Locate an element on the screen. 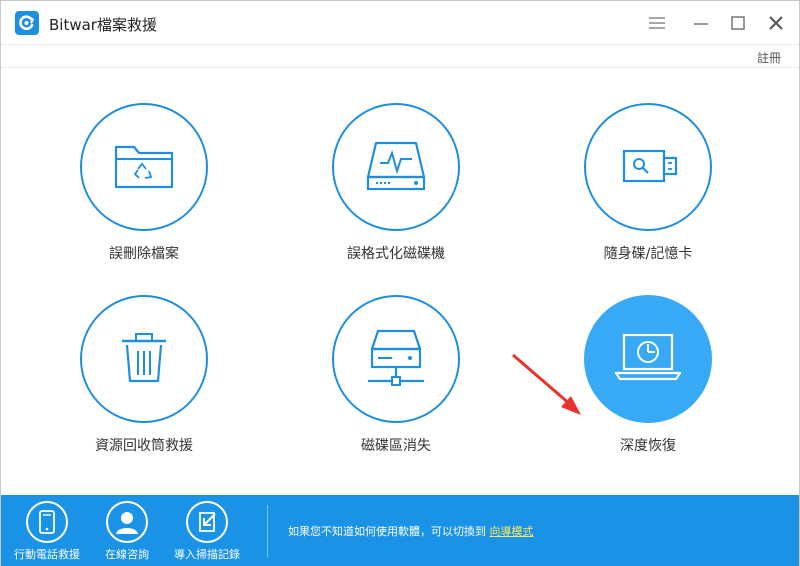 The image size is (800, 566). app-title: Bitwar檔案救援 is located at coordinates (103, 25).